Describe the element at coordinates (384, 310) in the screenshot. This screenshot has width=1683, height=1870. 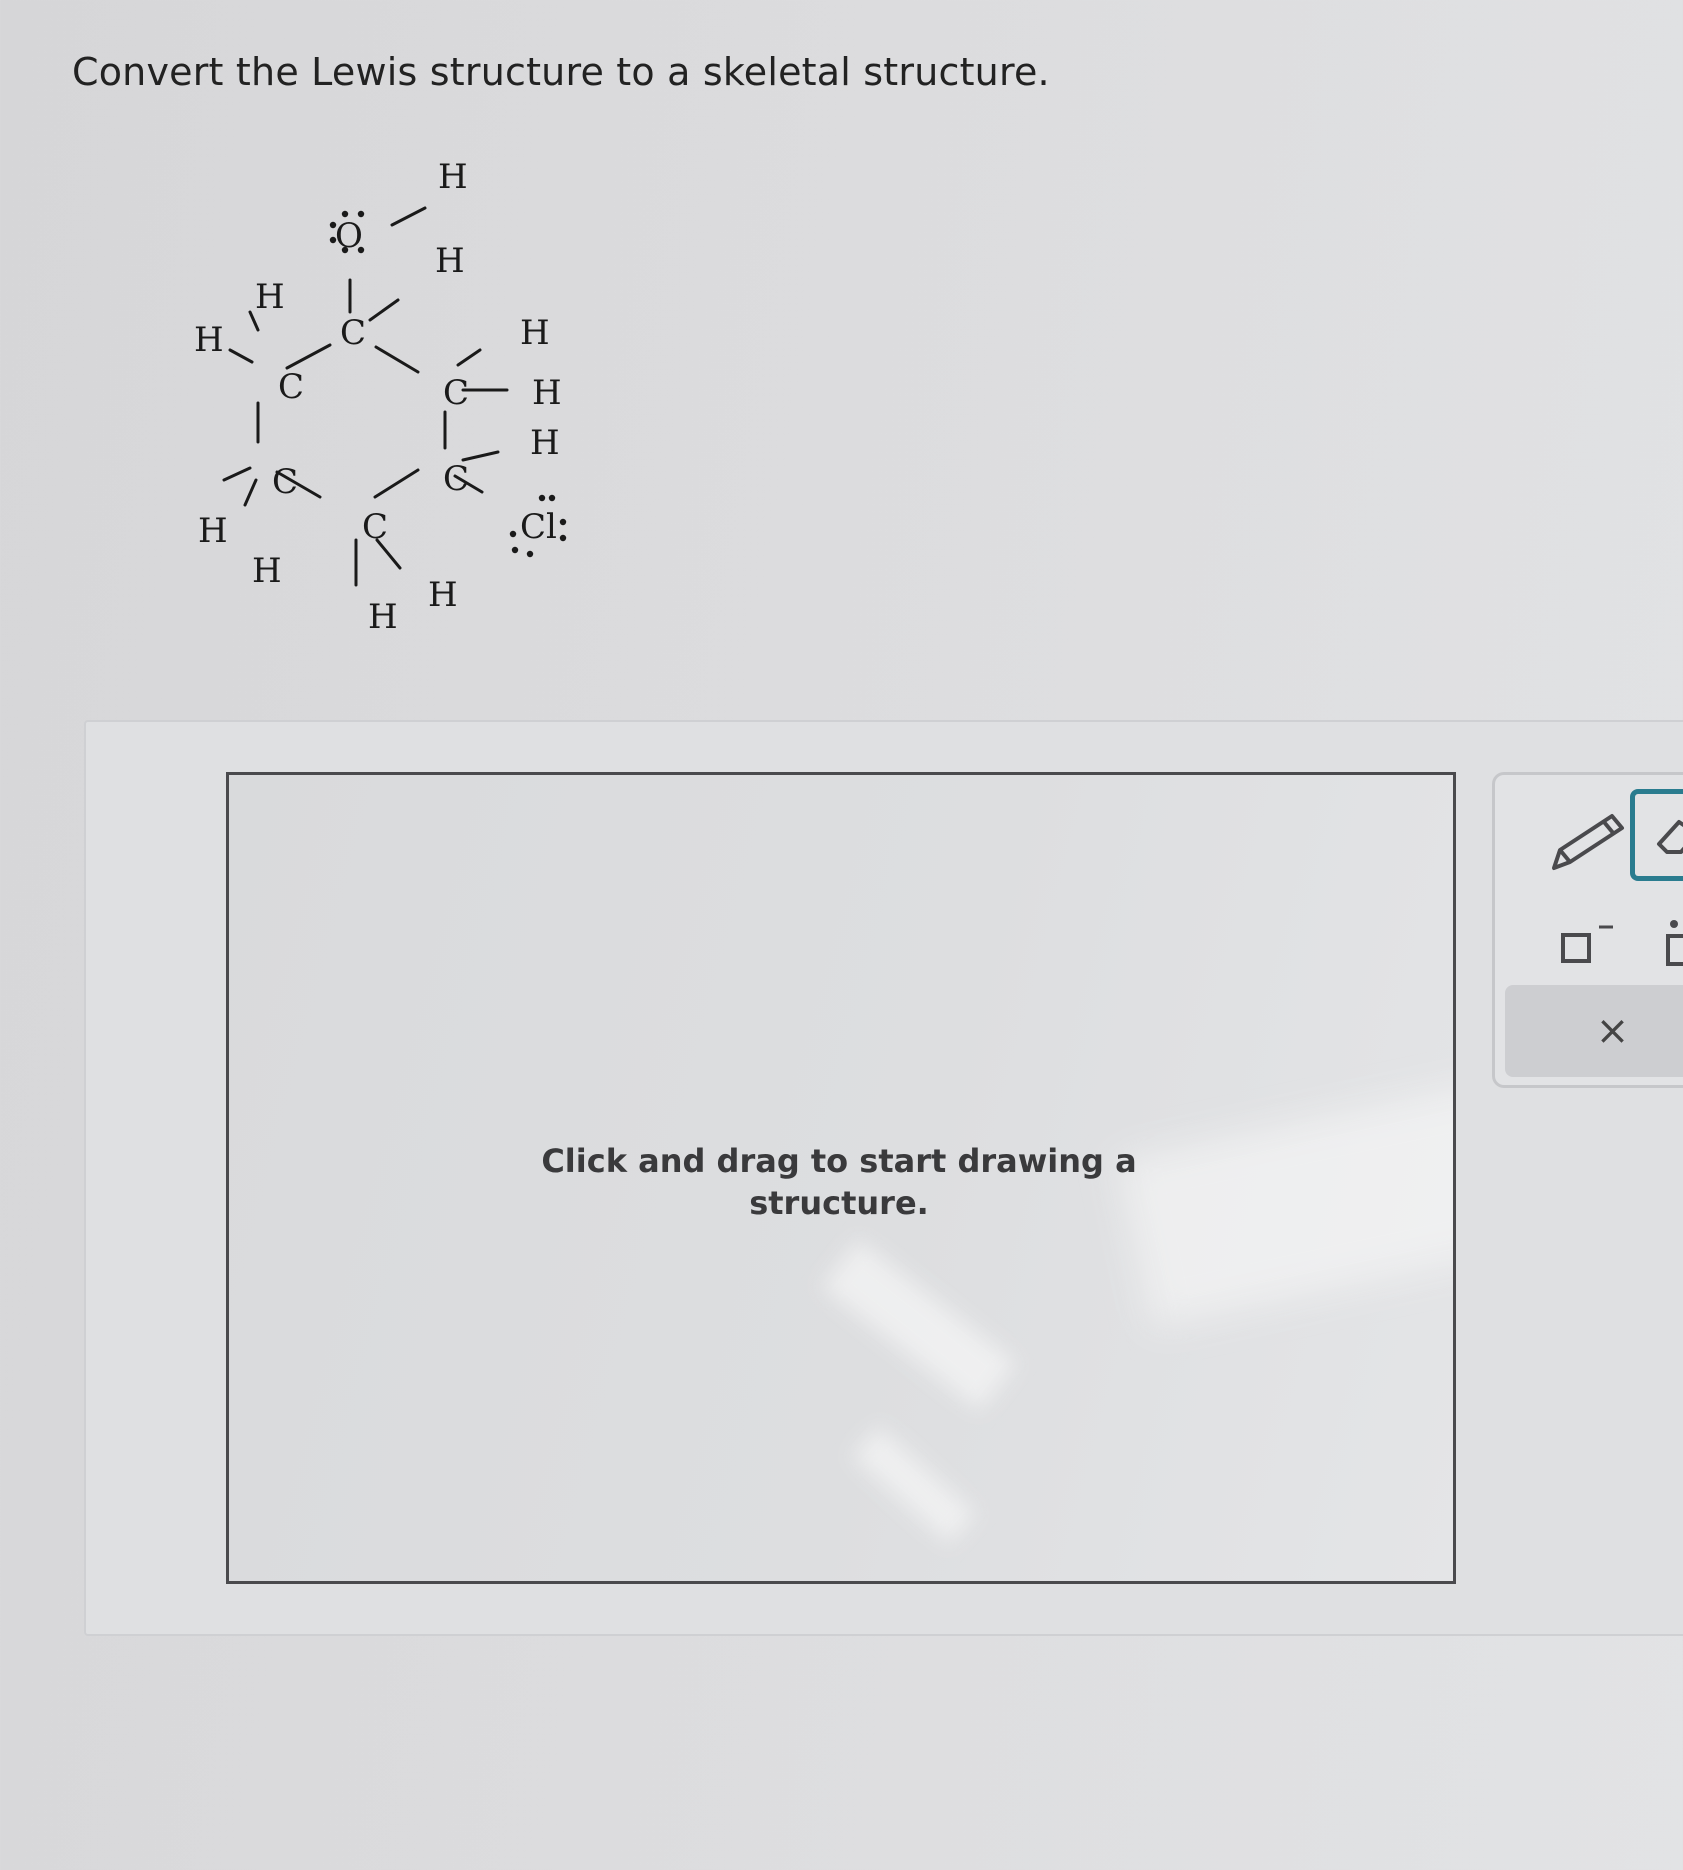
I see `bond-c1-h` at that location.